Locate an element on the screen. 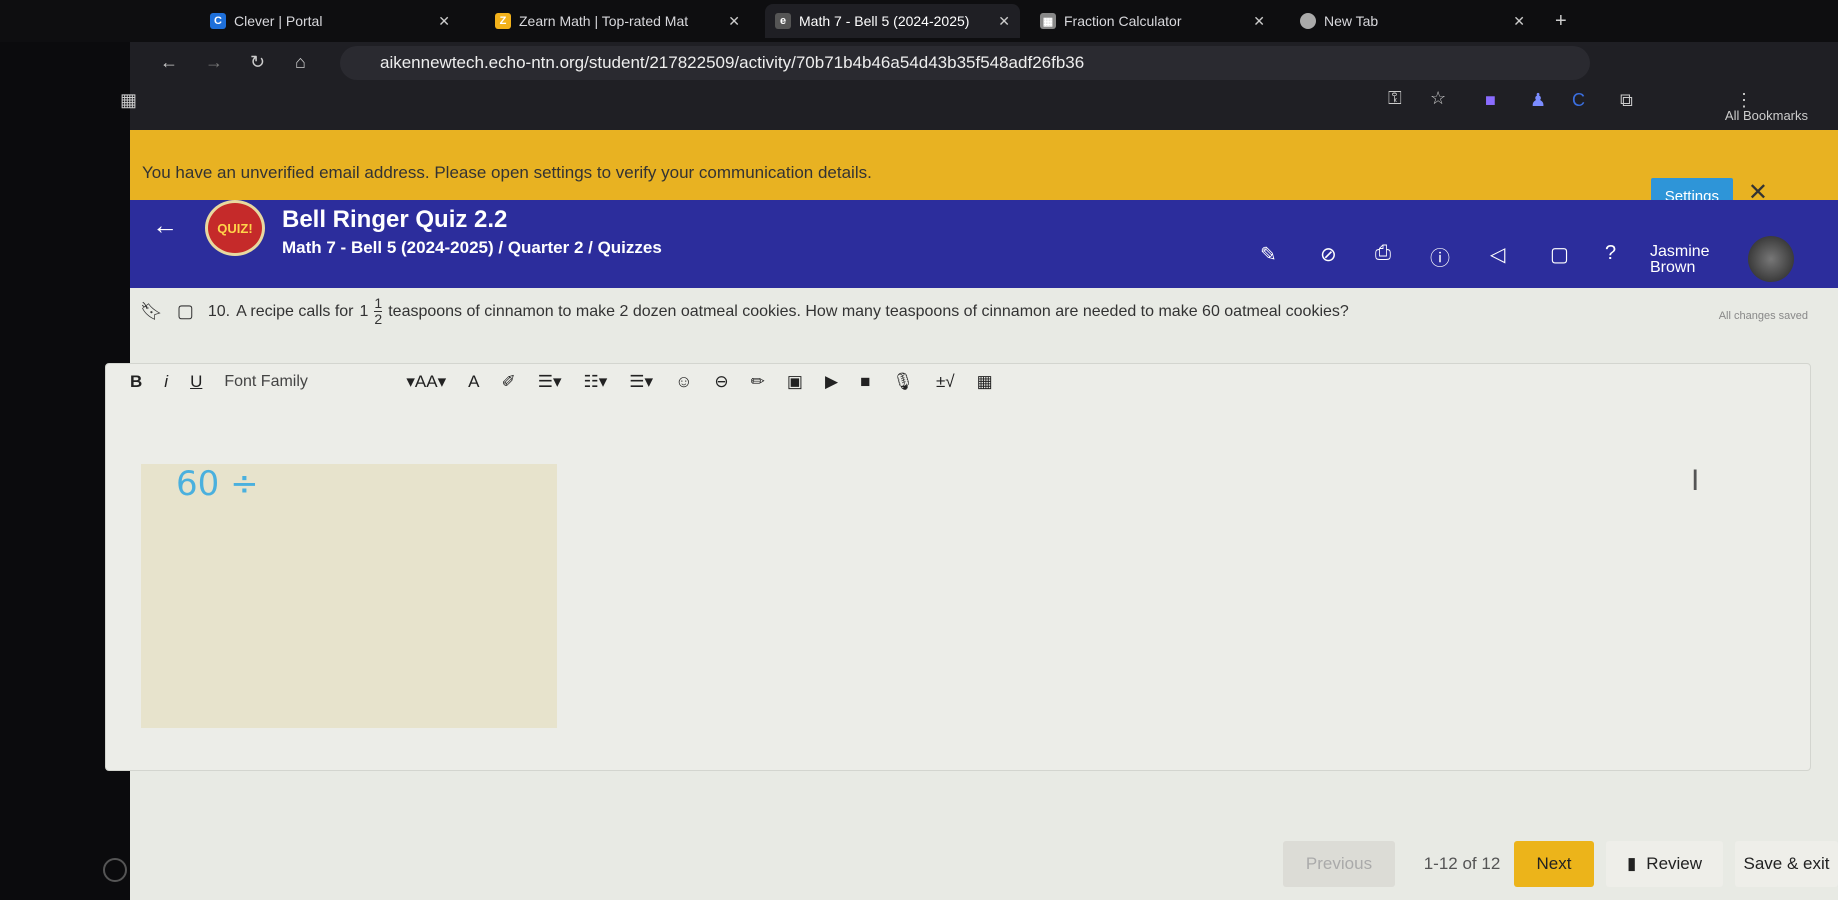 This screenshot has width=1838, height=900. font-size-select: ▾AA▾ is located at coordinates (426, 382).